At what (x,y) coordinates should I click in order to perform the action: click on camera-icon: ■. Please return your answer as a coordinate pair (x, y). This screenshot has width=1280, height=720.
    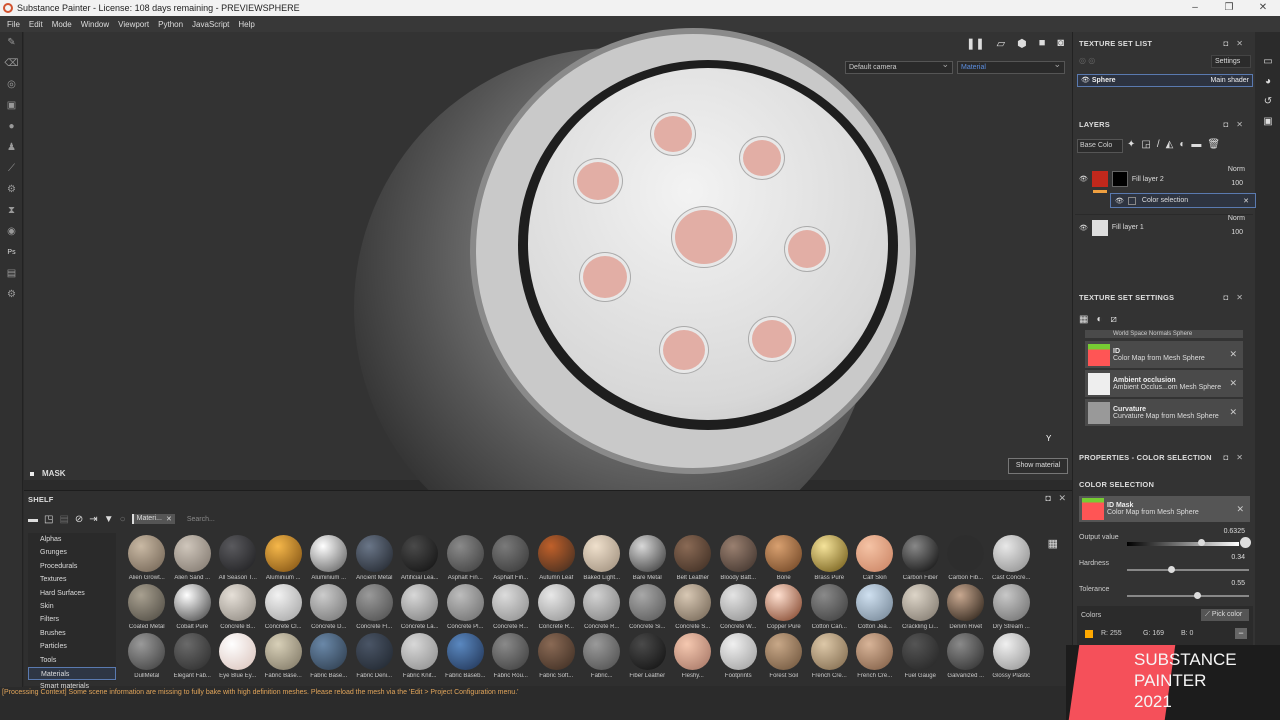
    Looking at the image, I should click on (1042, 43).